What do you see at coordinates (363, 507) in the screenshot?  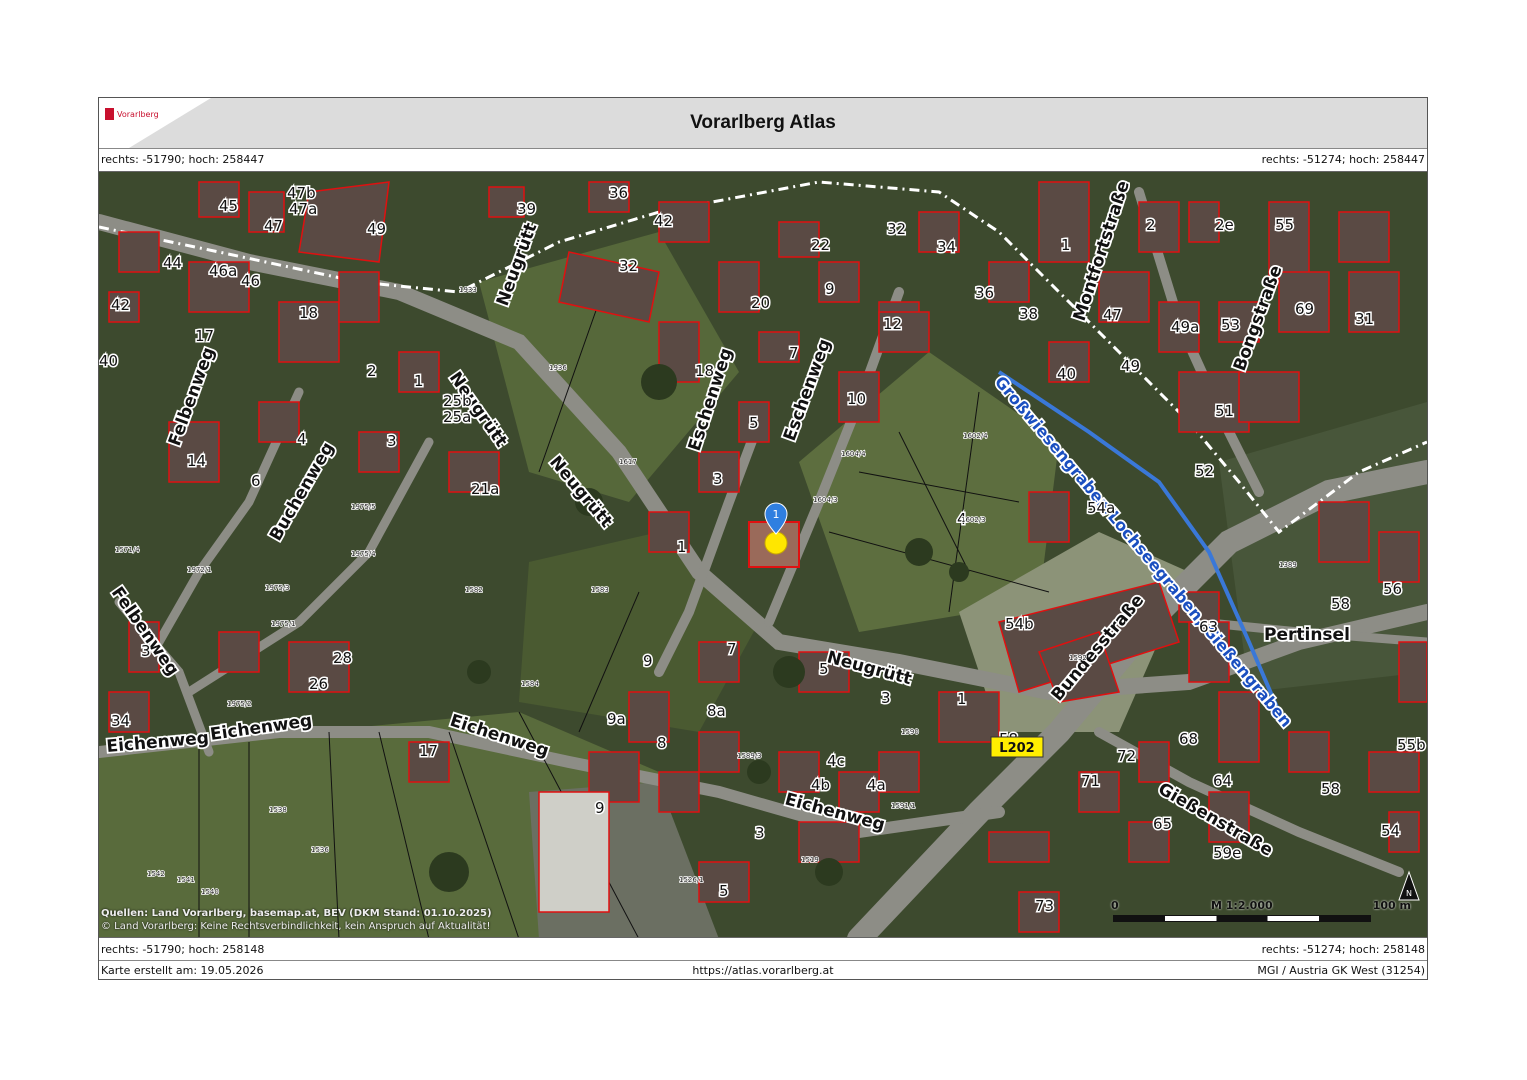 I see `parcel-number: 1975/5` at bounding box center [363, 507].